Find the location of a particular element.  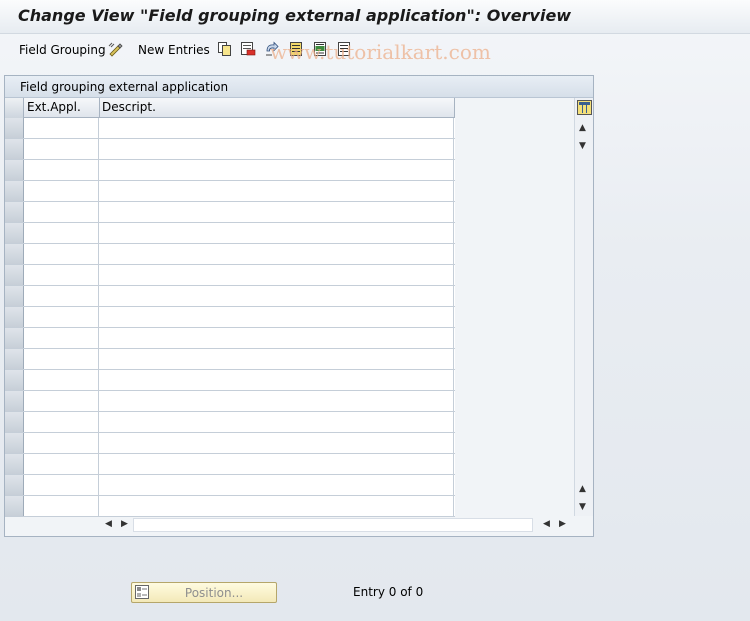

scroll-left-arrow-icon: ◀ is located at coordinates (108, 524).